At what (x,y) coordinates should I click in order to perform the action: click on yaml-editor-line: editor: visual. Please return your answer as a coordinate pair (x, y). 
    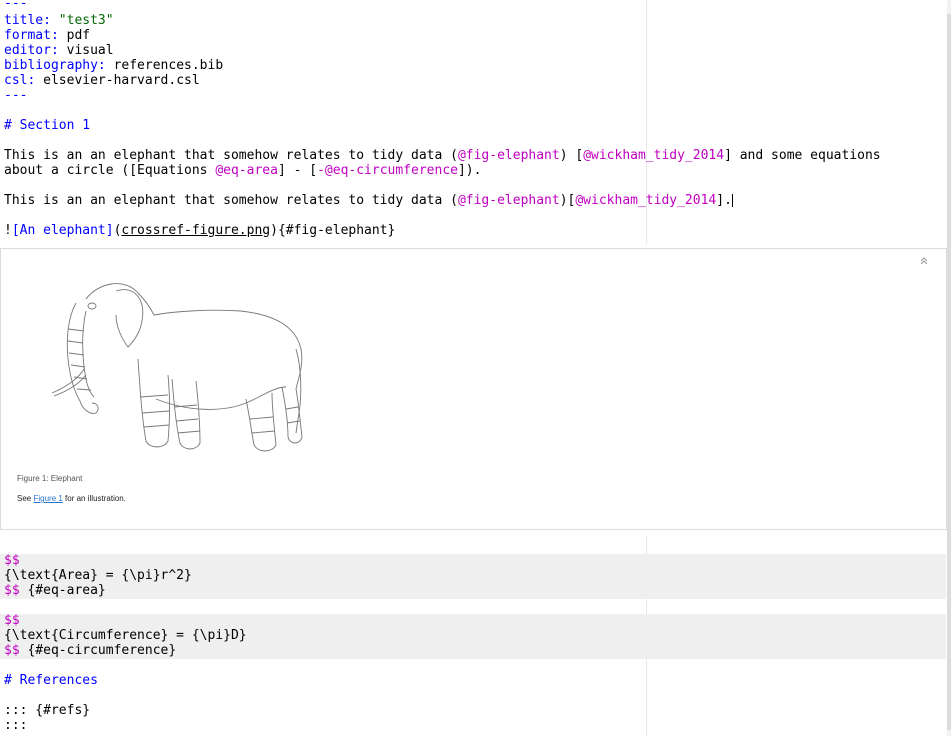
    Looking at the image, I should click on (59, 50).